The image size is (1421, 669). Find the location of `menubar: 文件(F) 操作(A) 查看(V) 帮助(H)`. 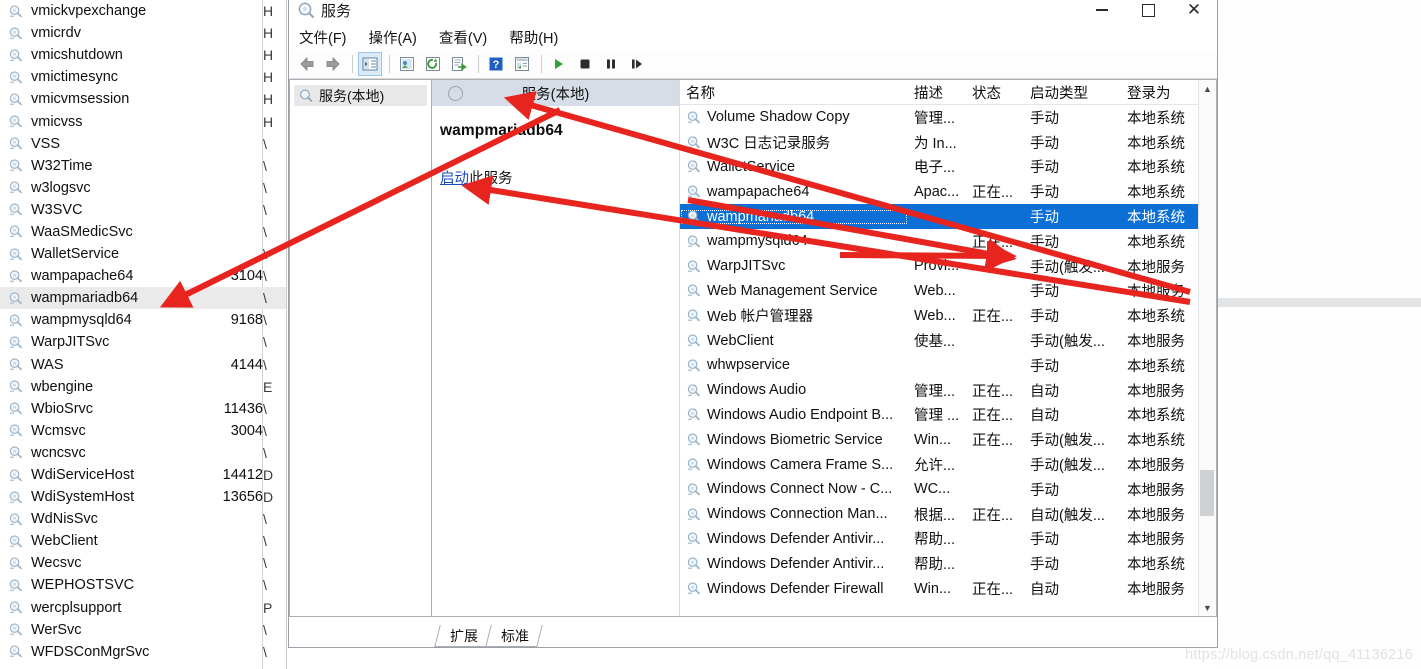

menubar: 文件(F) 操作(A) 查看(V) 帮助(H) is located at coordinates (753, 37).